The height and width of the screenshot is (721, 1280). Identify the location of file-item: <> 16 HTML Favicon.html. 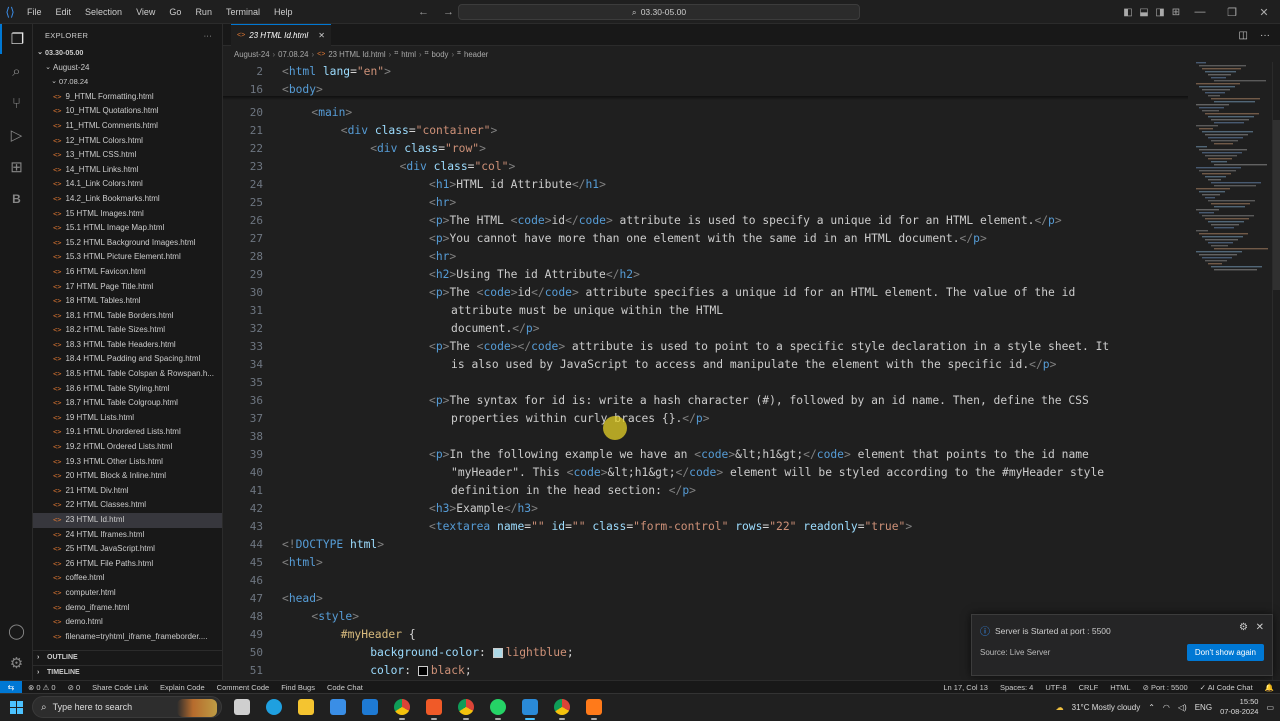
(127, 272).